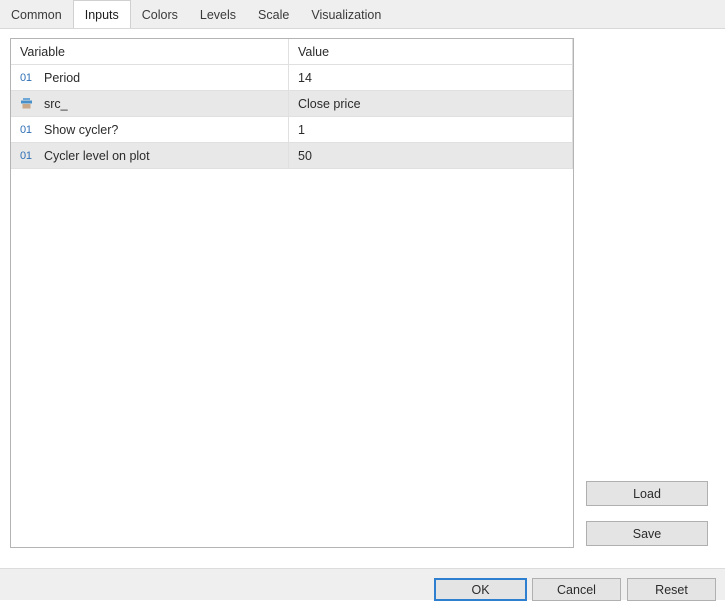  I want to click on table-row: 01 Cycler level on plot 50, so click(292, 156).